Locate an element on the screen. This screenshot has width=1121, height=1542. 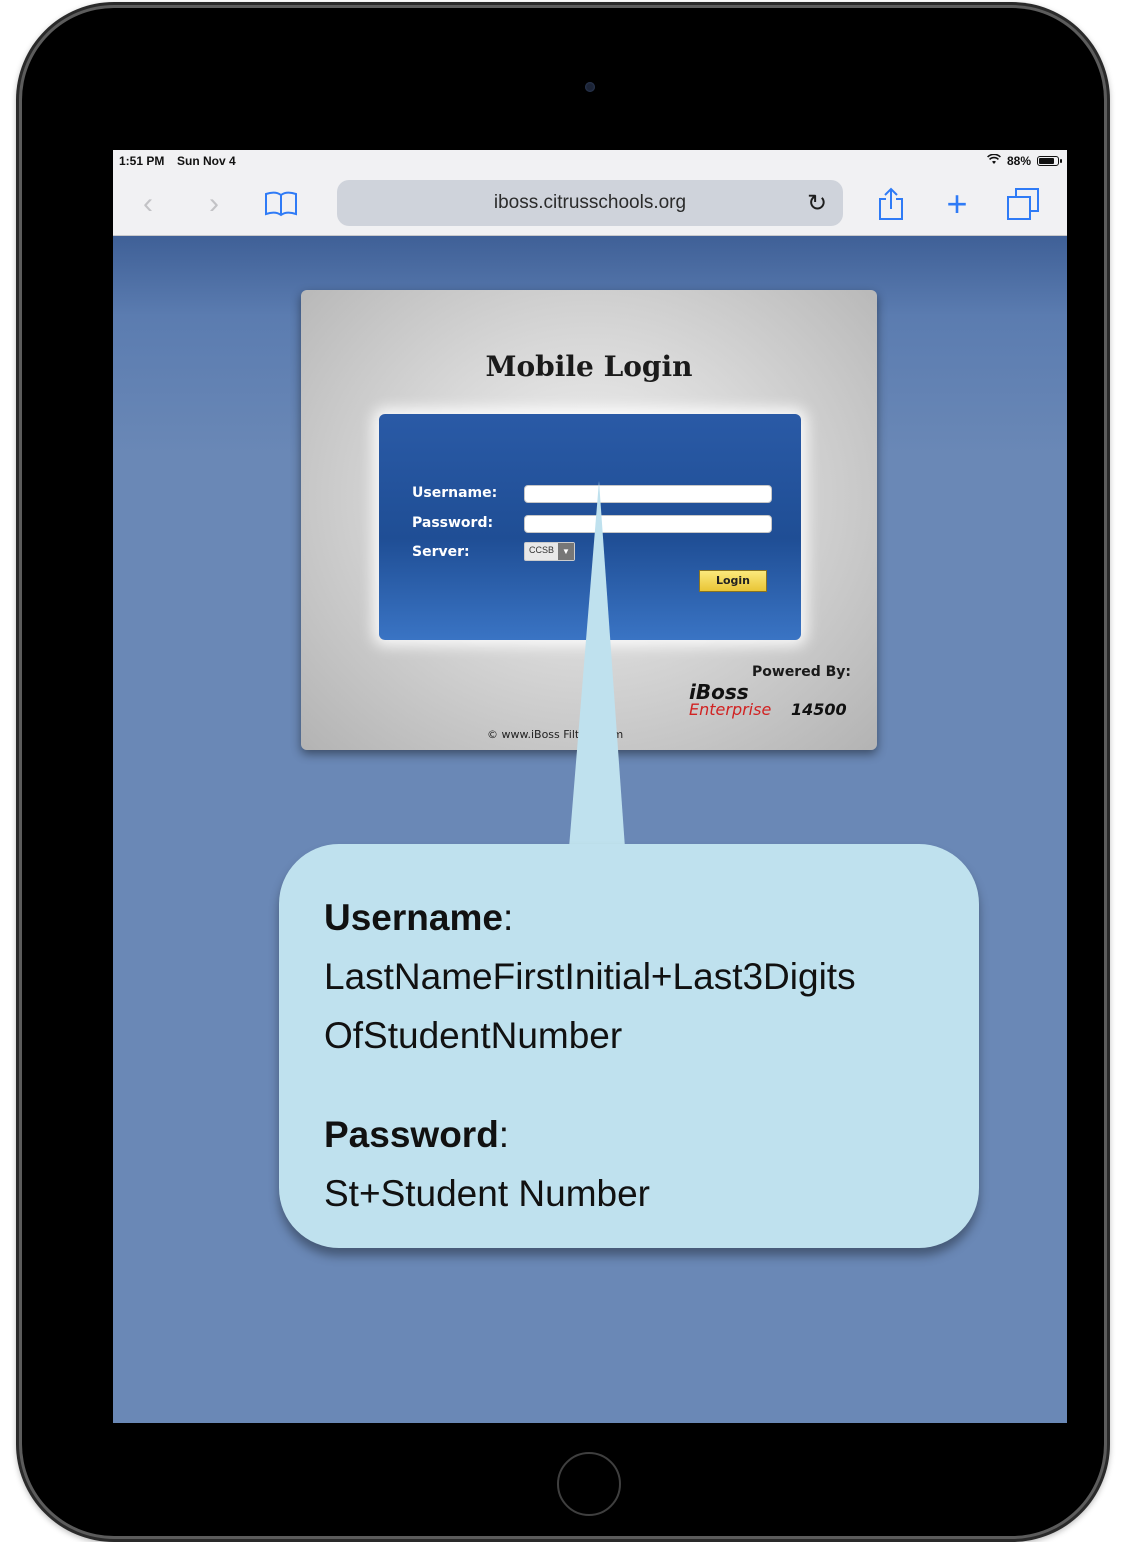
callout-password-heading: Password is located at coordinates (411, 1134).